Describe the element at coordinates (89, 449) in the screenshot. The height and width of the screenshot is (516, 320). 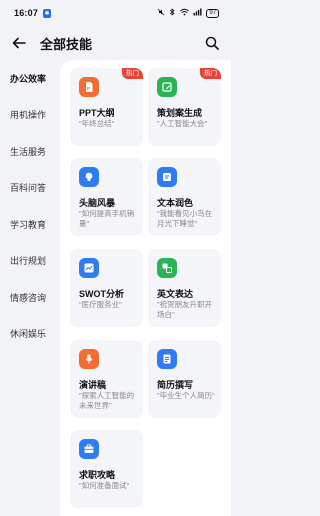
I see `briefcase-icon` at that location.